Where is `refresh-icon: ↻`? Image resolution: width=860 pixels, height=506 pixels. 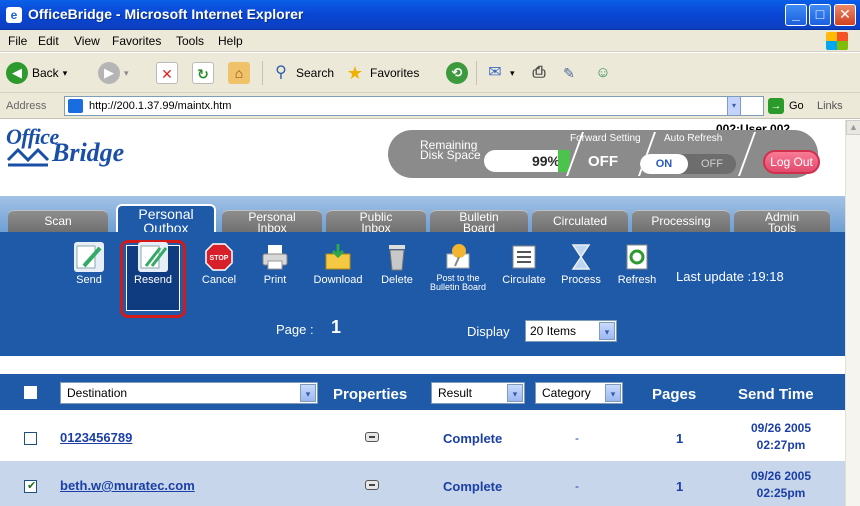
refresh-icon: ↻ is located at coordinates (203, 73).